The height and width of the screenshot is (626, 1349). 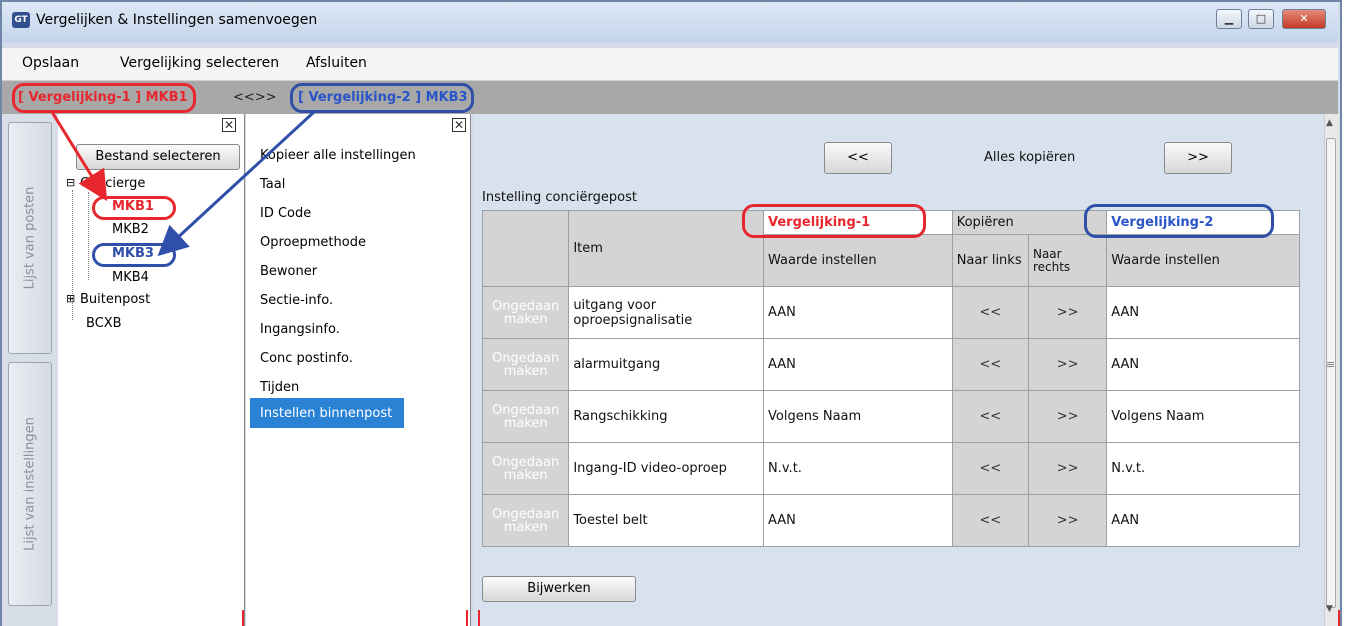 I want to click on annotation-arrows, so click(x=183, y=183).